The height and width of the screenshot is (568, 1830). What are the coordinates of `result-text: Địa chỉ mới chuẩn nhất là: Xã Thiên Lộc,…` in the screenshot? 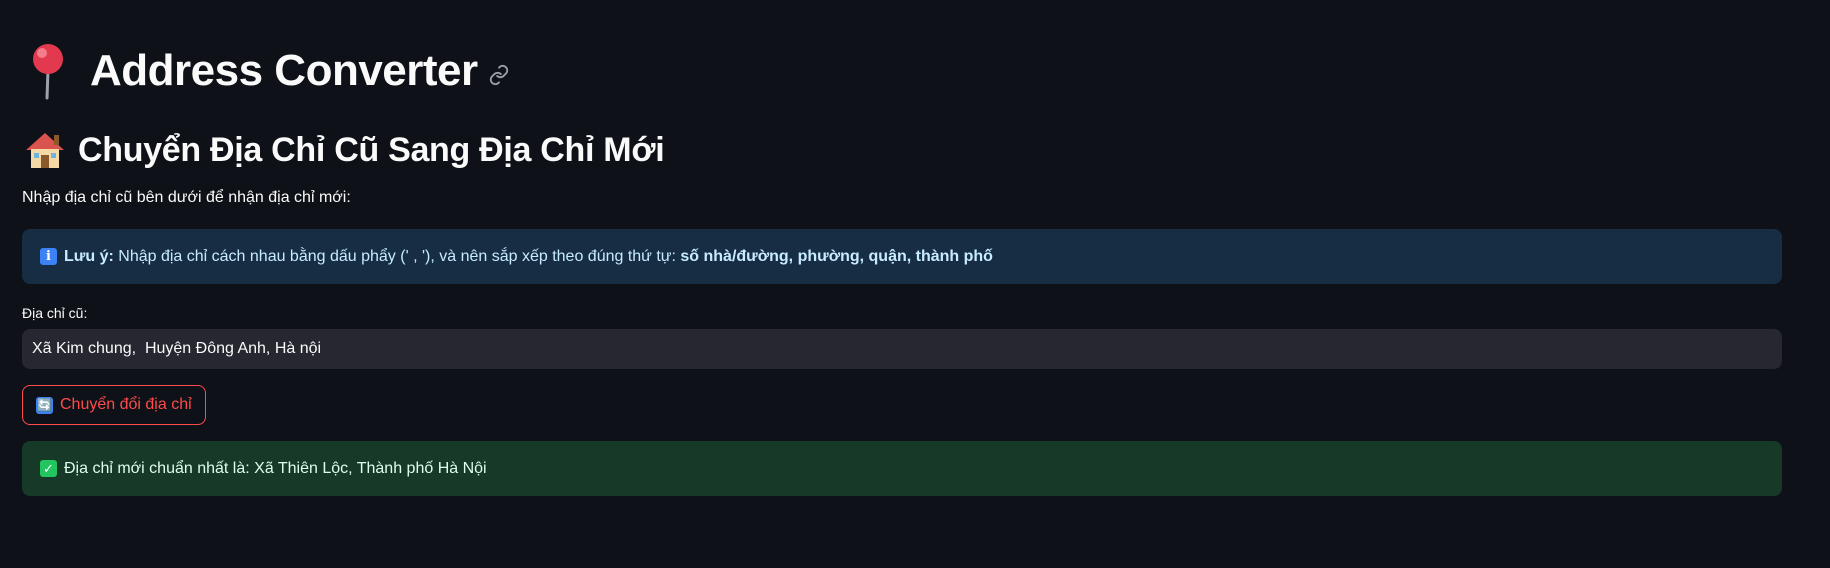 It's located at (275, 468).